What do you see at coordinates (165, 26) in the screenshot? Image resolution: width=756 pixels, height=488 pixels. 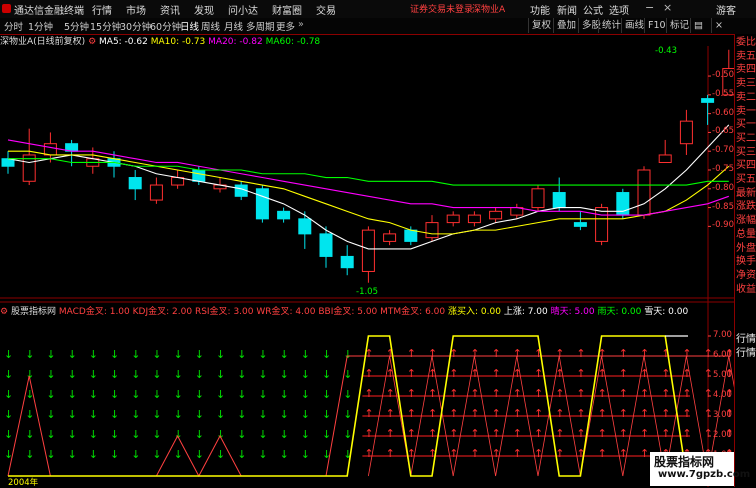 I see `period-60min: 60分钟` at bounding box center [165, 26].